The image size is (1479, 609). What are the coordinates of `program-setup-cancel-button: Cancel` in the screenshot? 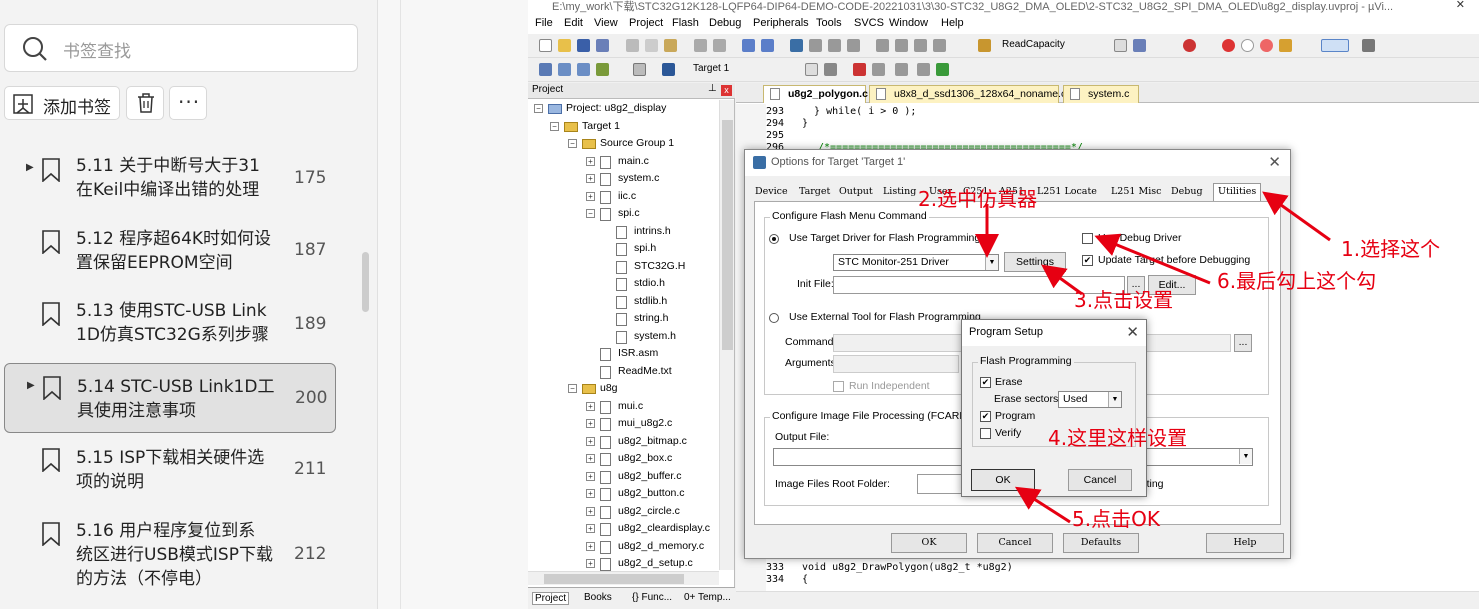 It's located at (1100, 480).